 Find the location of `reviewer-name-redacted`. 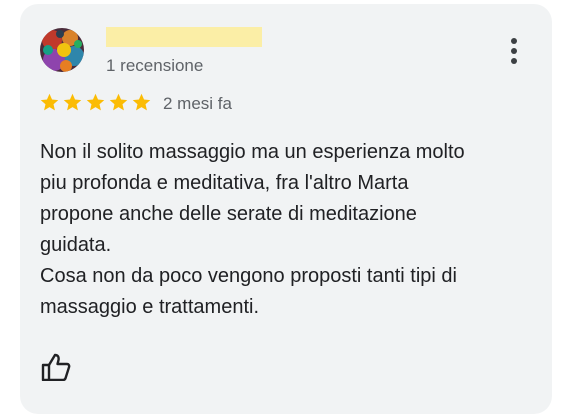

reviewer-name-redacted is located at coordinates (184, 37).